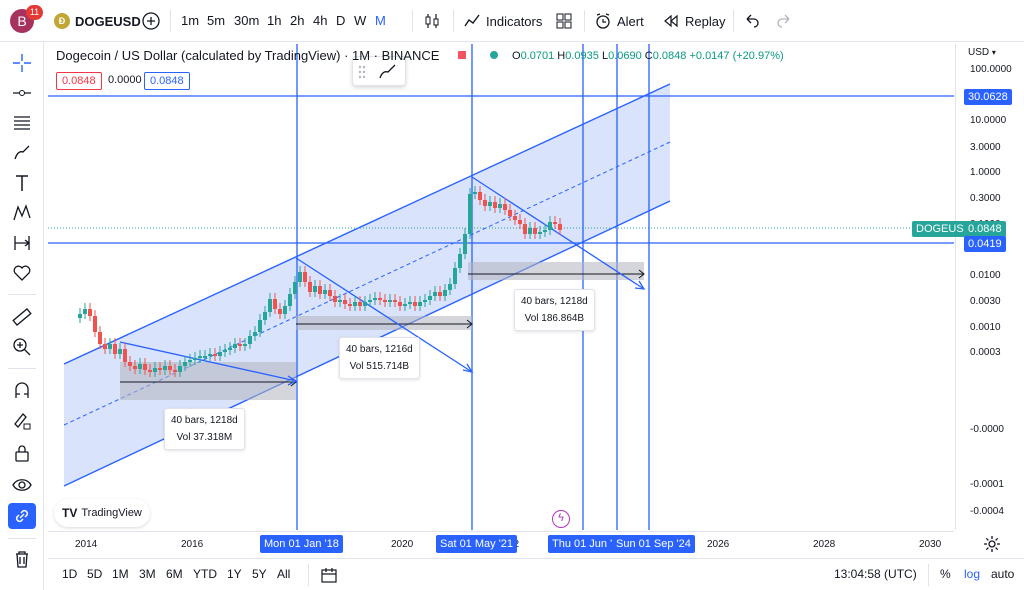  What do you see at coordinates (472, 20) in the screenshot?
I see `indicators-icon` at bounding box center [472, 20].